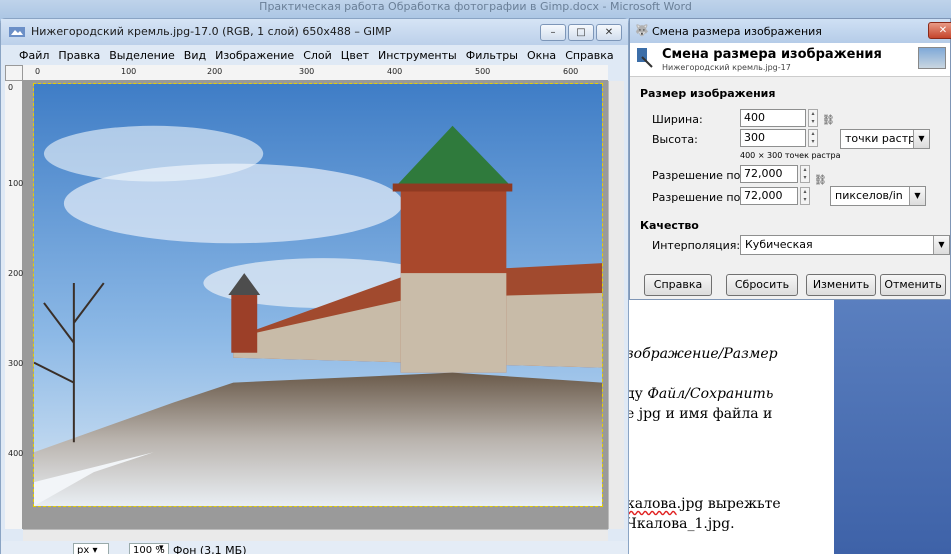 The width and height of the screenshot is (951, 554). I want to click on doc-line-5: Чкалова_1.jpg., so click(680, 524).